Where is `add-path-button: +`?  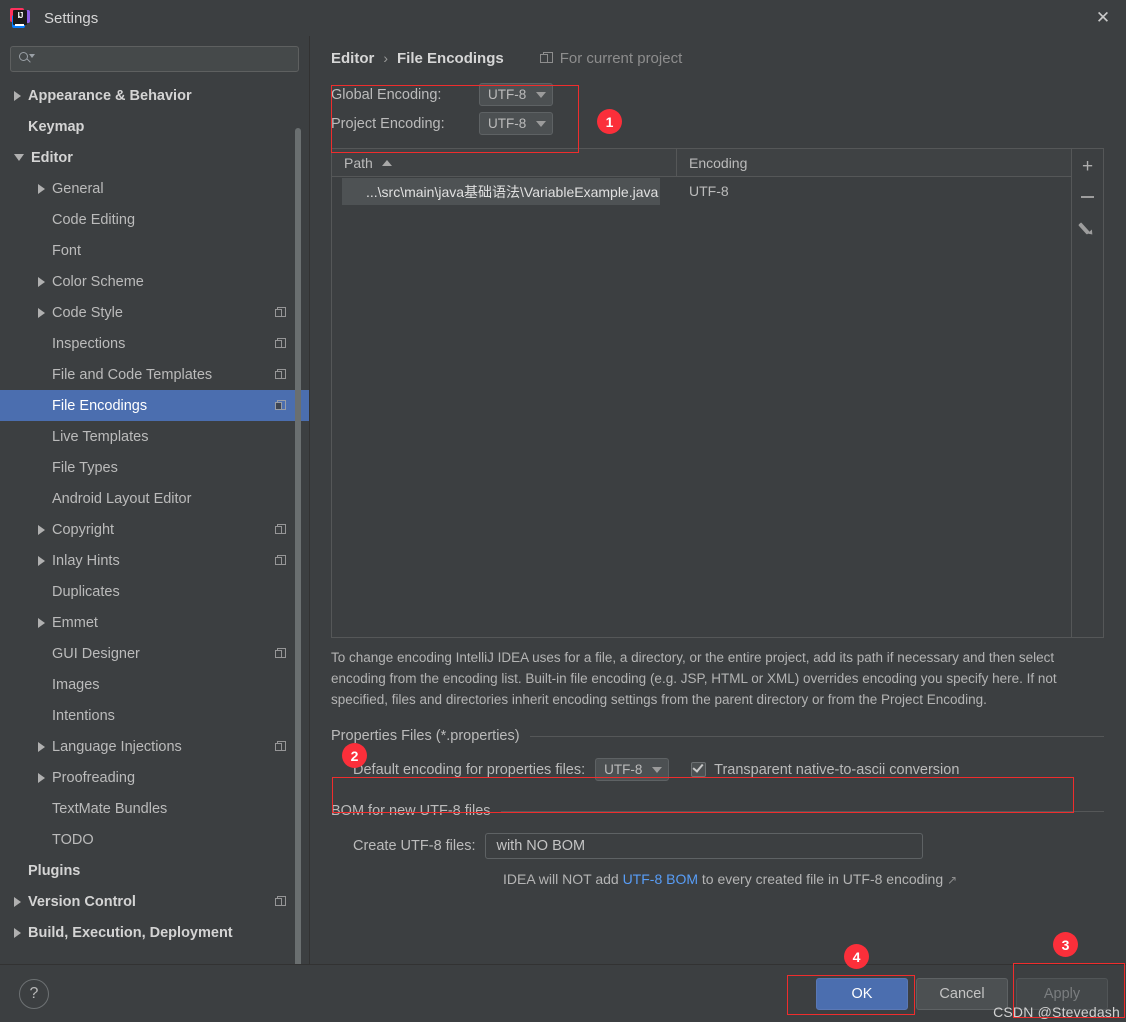
add-path-button: + is located at coordinates (1088, 167).